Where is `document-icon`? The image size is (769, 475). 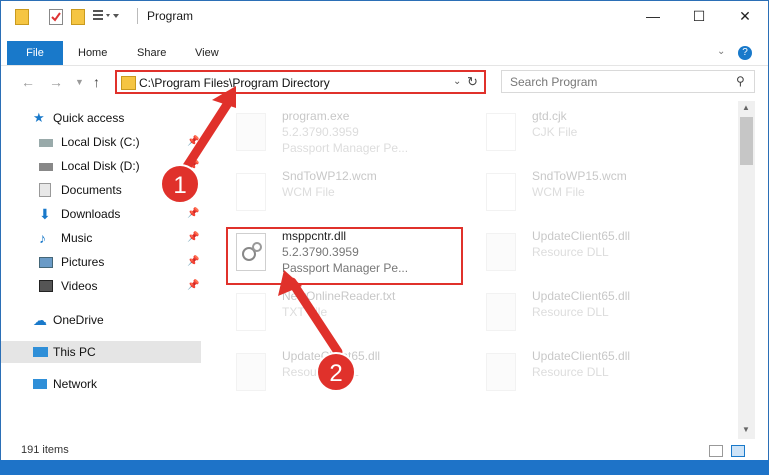
document-icon is located at coordinates (45, 190).